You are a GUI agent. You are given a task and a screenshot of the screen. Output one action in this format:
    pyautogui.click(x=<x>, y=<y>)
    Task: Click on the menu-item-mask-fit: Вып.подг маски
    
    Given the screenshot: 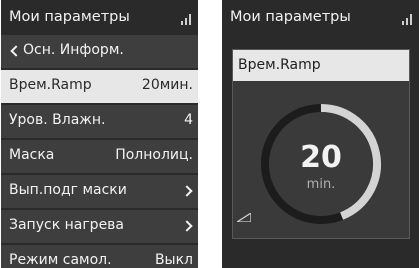 What is the action you would take?
    pyautogui.click(x=99, y=191)
    